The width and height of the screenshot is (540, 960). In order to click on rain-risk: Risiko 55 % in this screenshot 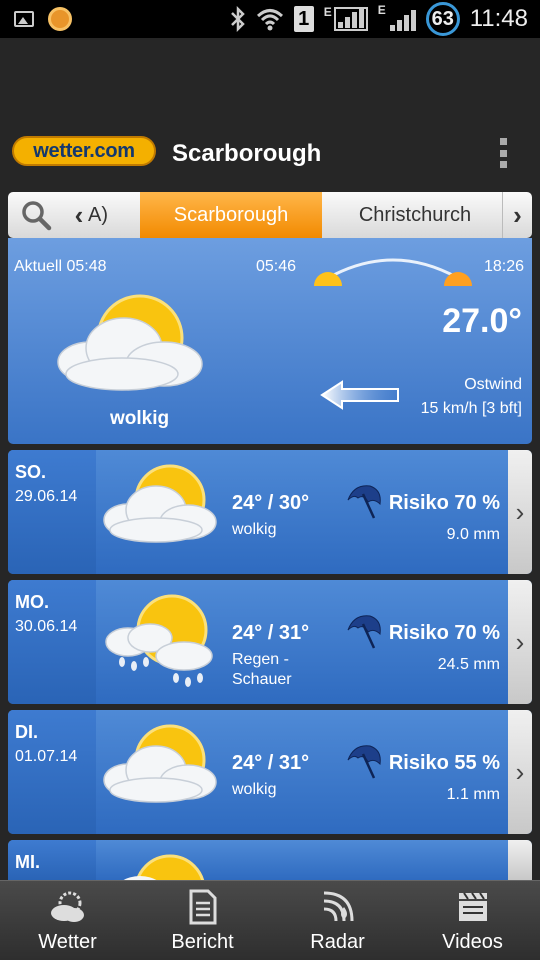, I will do `click(444, 763)`.